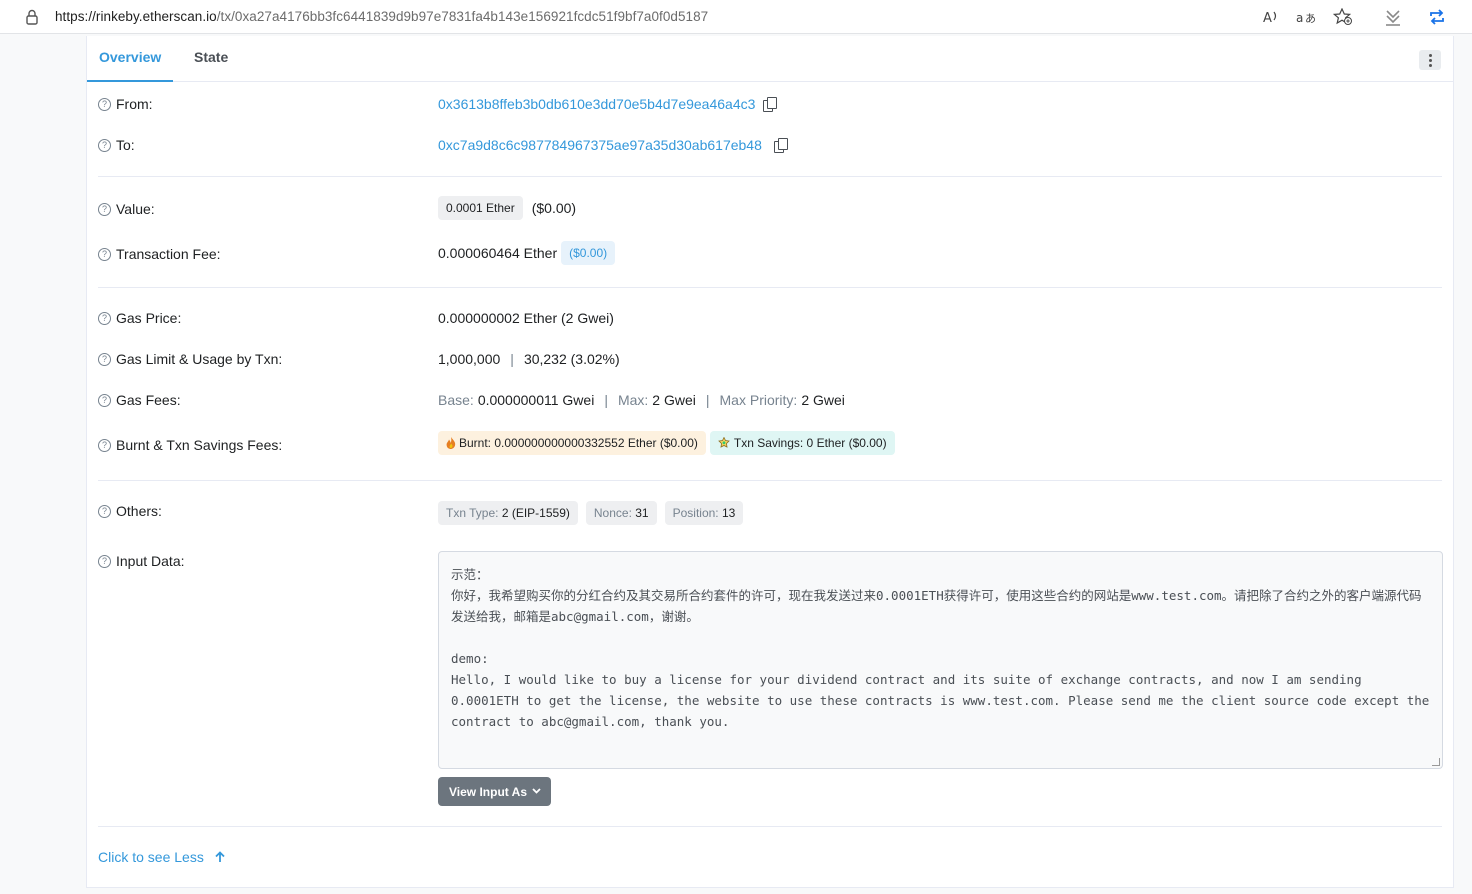  Describe the element at coordinates (148, 400) in the screenshot. I see `gas-fees-label-text: Gas Fees:` at that location.